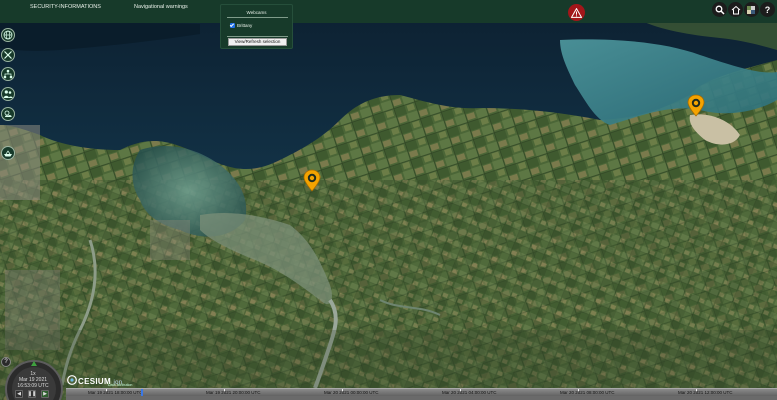 This screenshot has width=777, height=400. I want to click on brittany-checkbox, so click(232, 25).